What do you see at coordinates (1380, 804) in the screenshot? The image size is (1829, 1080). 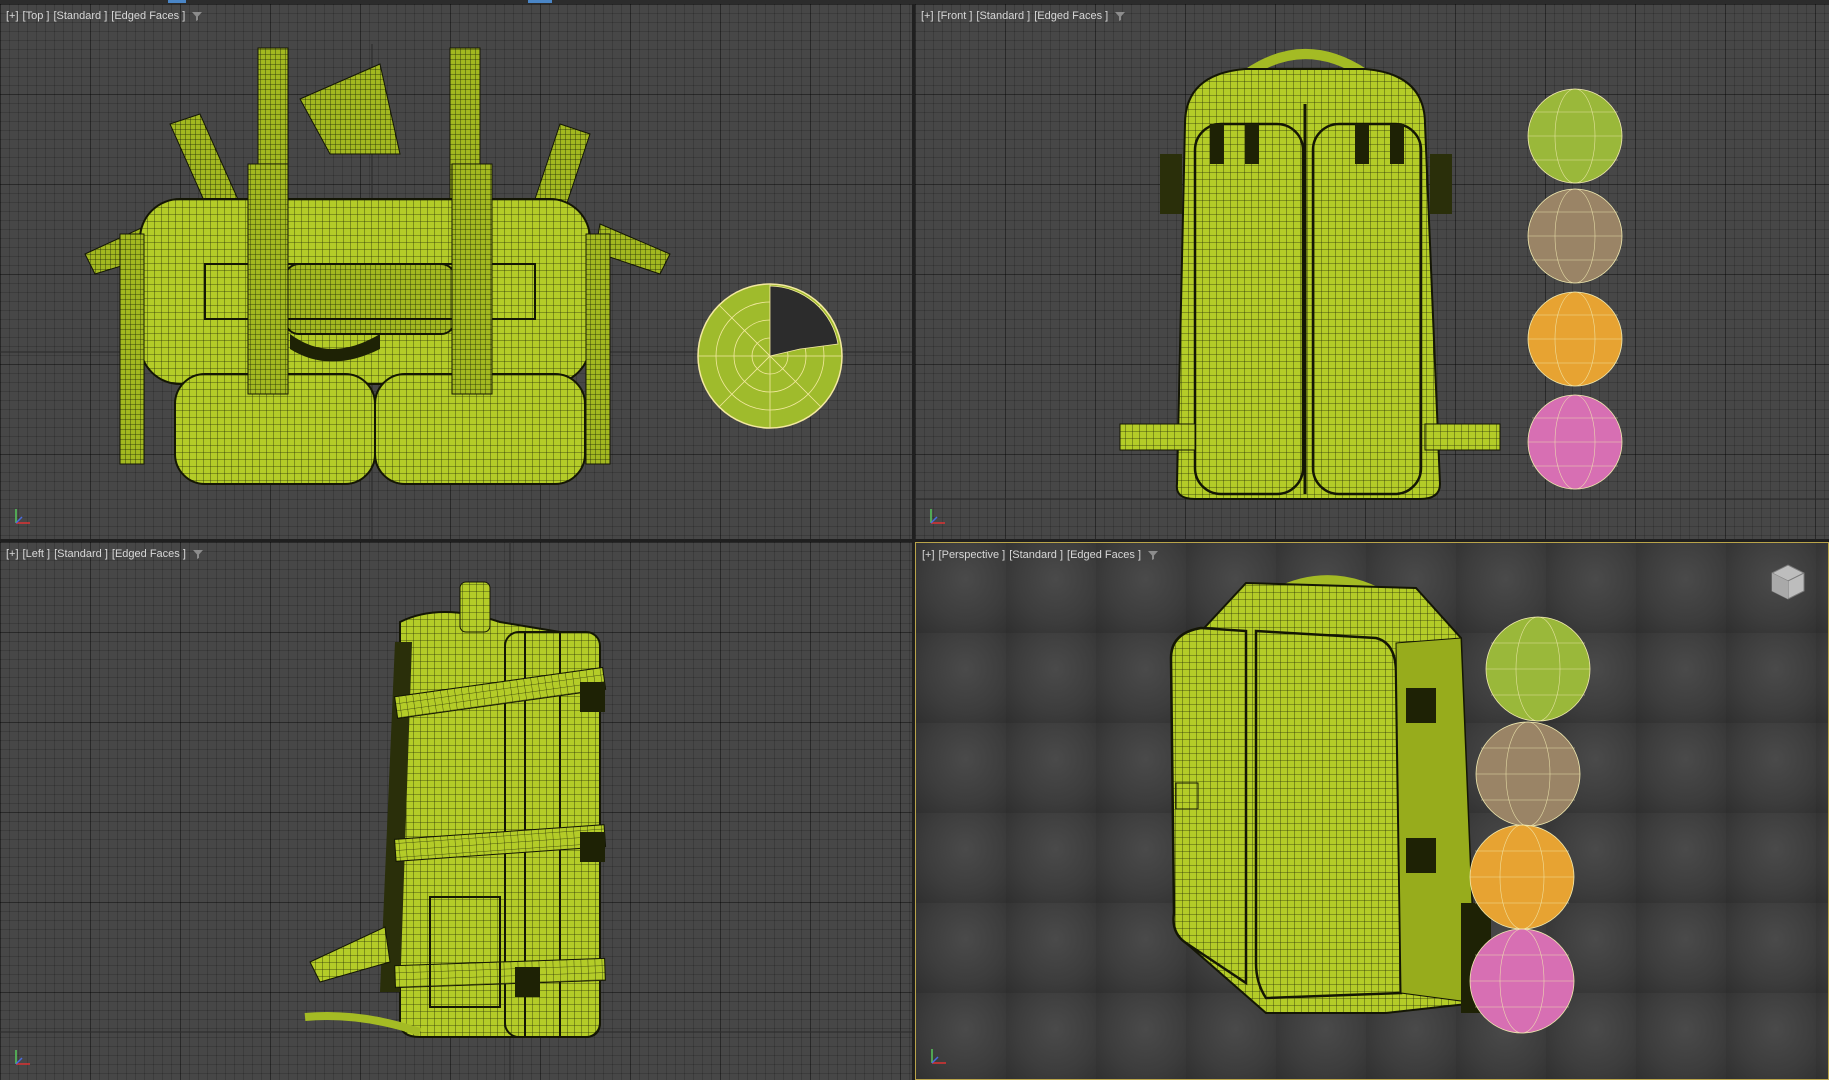 I see `perspective-view-model` at bounding box center [1380, 804].